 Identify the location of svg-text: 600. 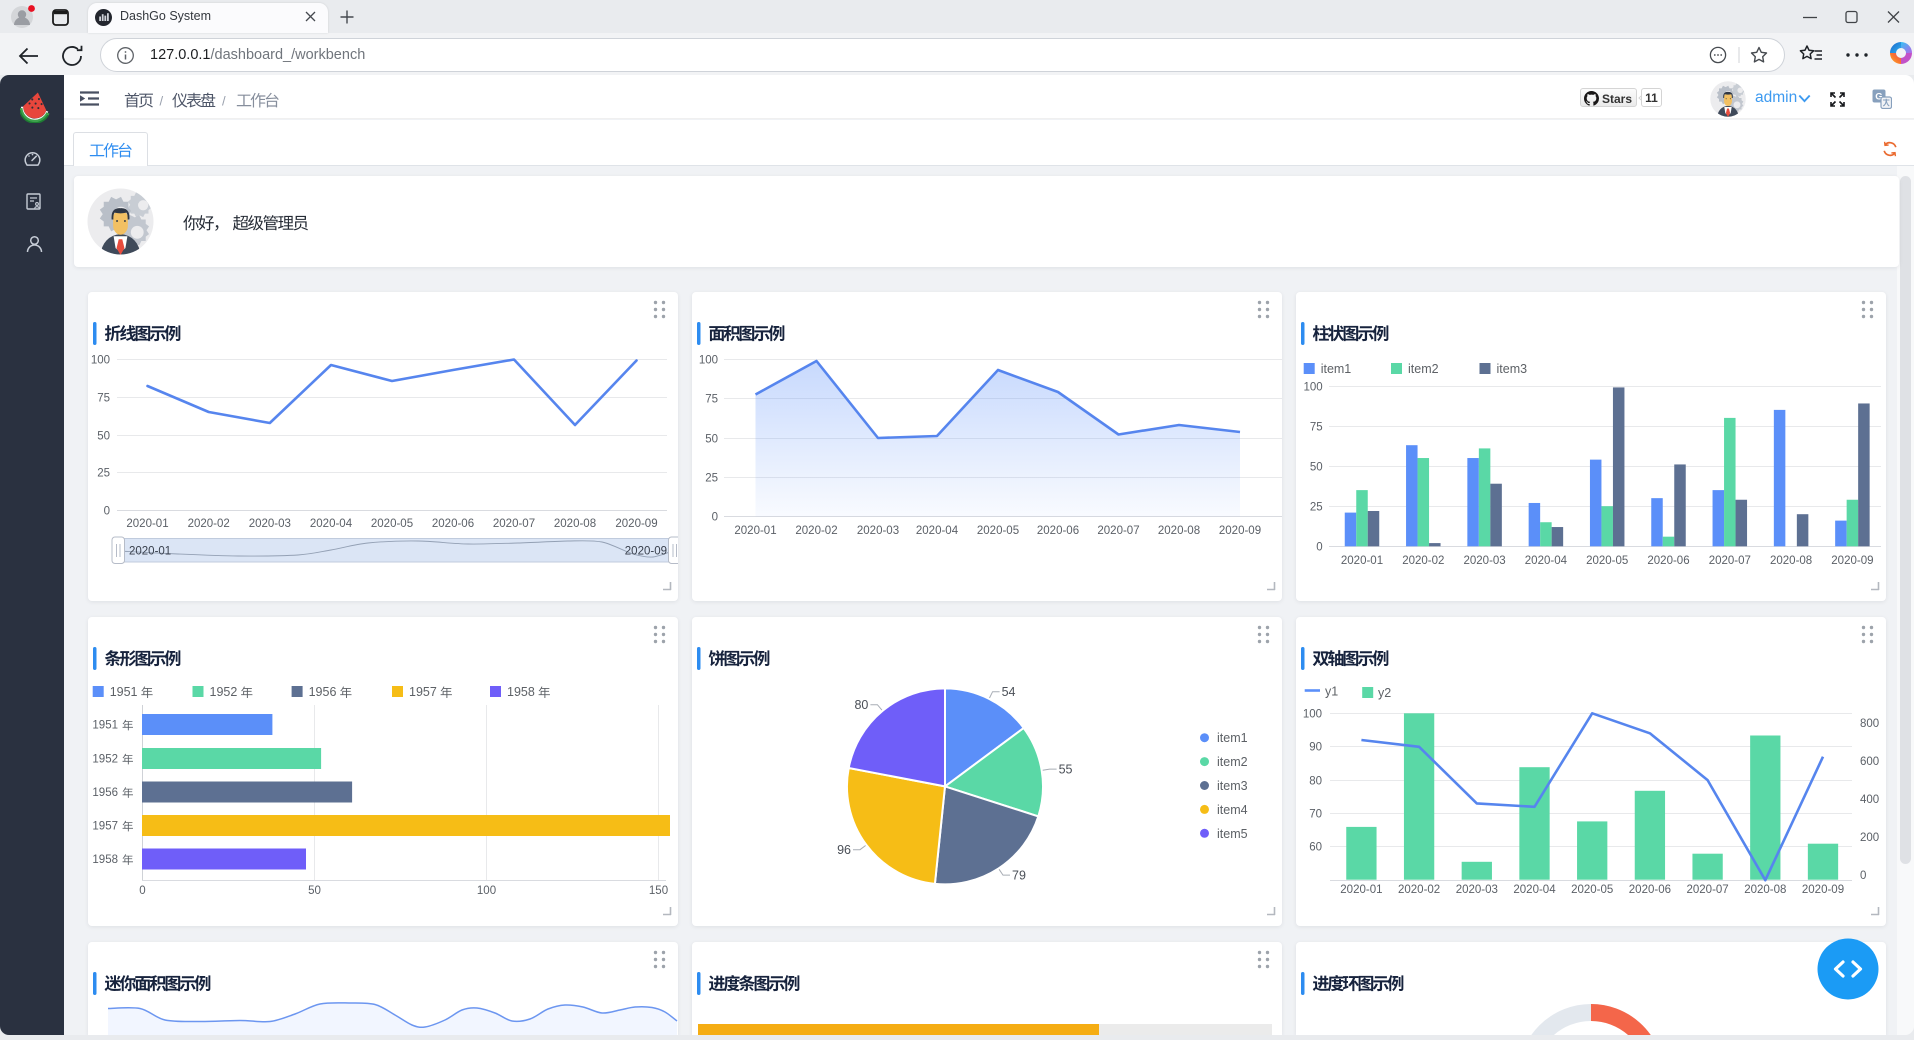
(1869, 762).